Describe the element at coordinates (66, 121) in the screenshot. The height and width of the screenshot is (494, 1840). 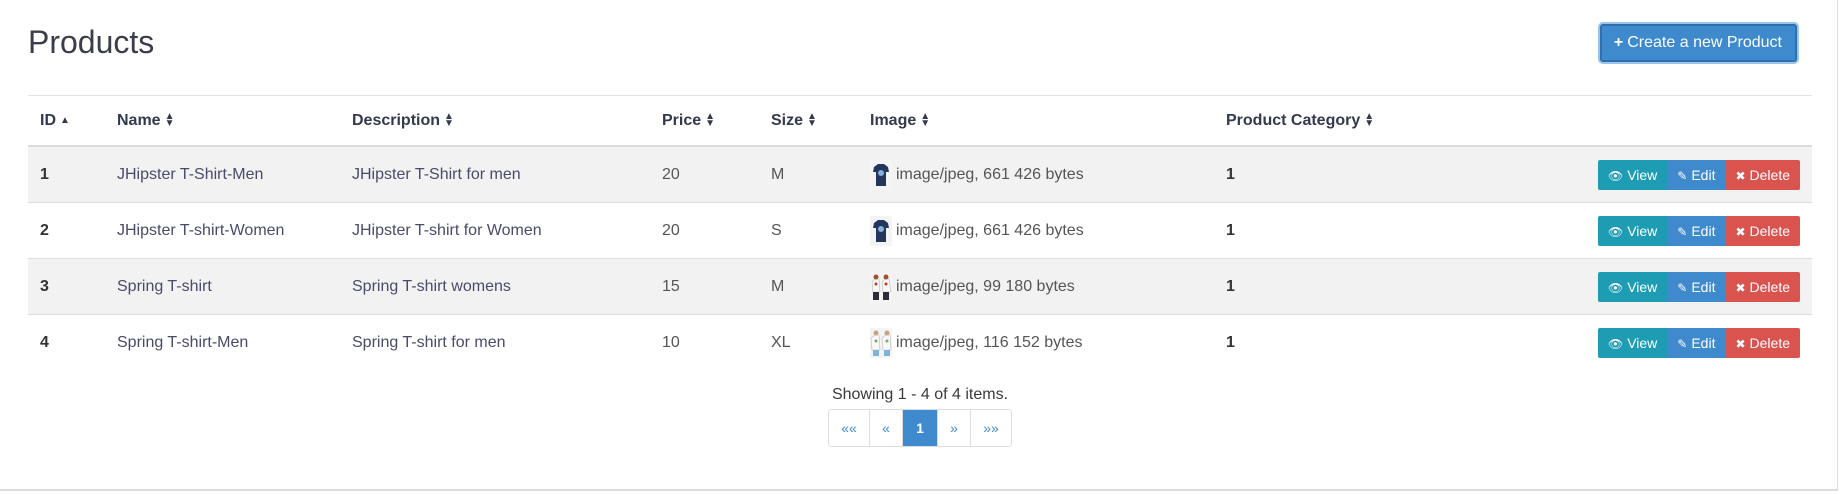
I see `column-header-id: ID ▲` at that location.